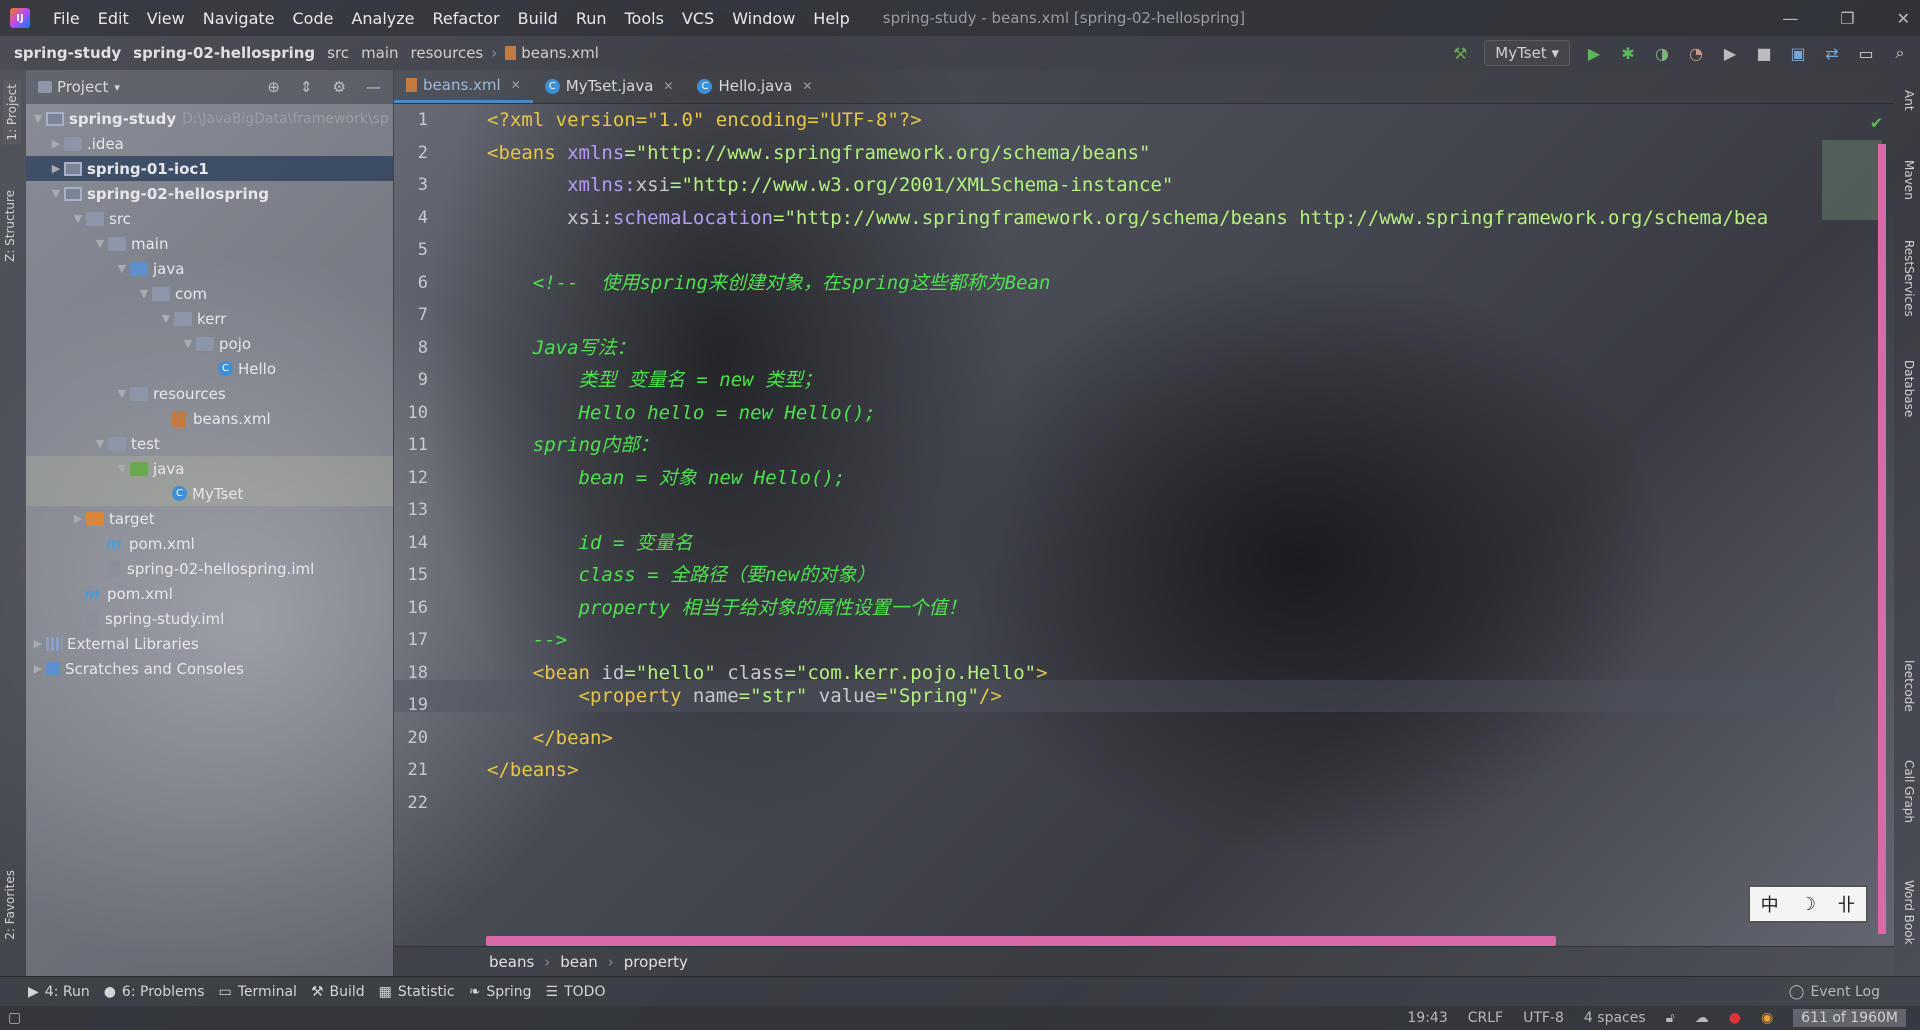 This screenshot has height=1030, width=1920. I want to click on tool-terminal: ▭ Terminal, so click(265, 992).